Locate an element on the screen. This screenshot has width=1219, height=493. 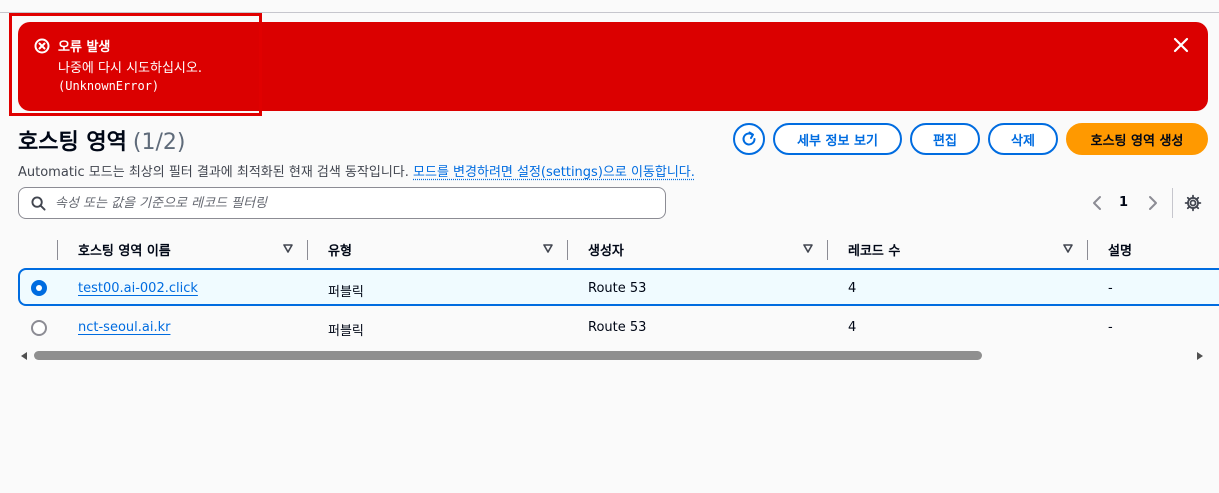
refresh-icon is located at coordinates (749, 138).